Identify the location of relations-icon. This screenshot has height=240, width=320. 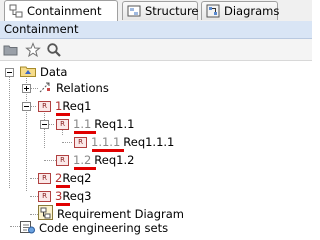
(45, 88).